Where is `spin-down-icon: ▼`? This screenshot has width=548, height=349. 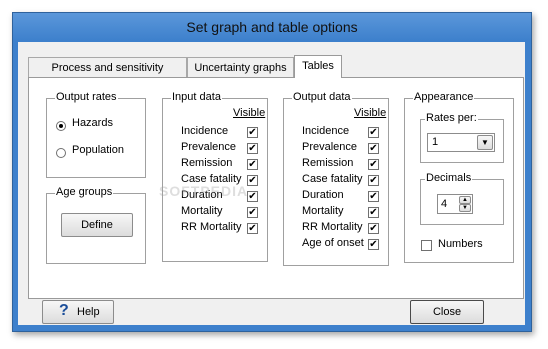 spin-down-icon: ▼ is located at coordinates (465, 208).